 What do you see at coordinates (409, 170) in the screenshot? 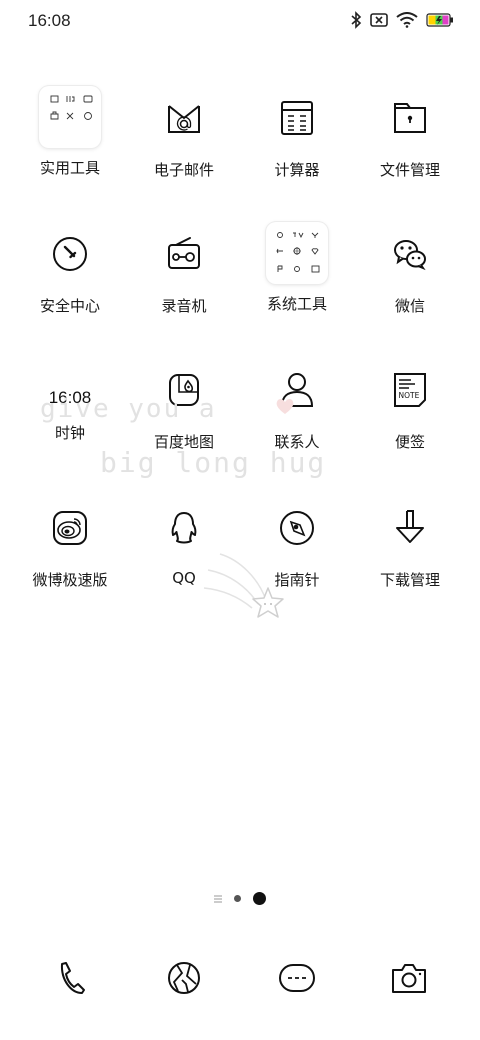
I see `app-label: 文件管理` at bounding box center [409, 170].